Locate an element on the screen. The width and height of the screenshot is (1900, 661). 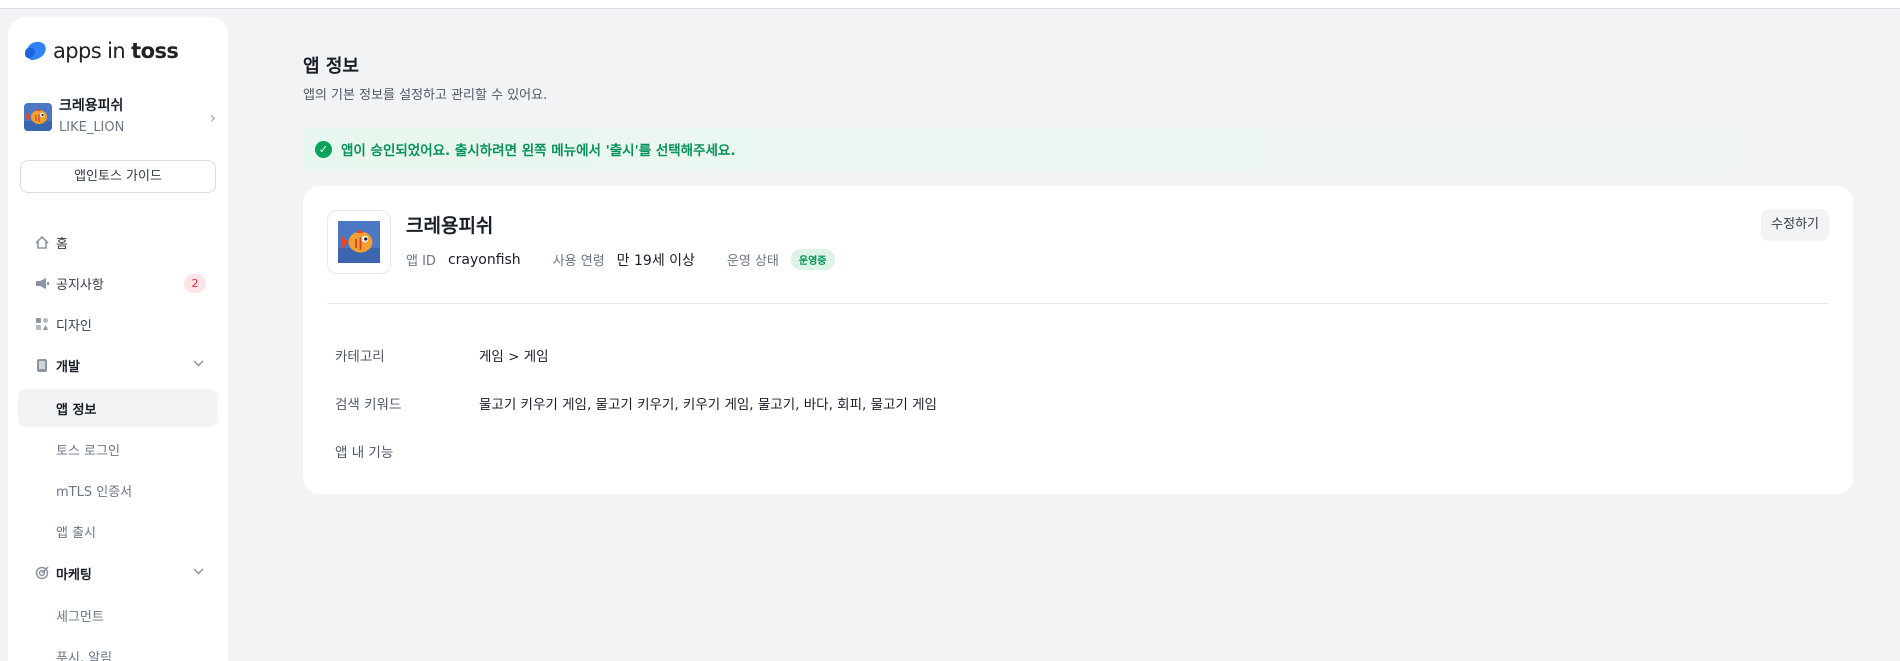
info-row-category: 카테고리 게임 > 게임 is located at coordinates (442, 357).